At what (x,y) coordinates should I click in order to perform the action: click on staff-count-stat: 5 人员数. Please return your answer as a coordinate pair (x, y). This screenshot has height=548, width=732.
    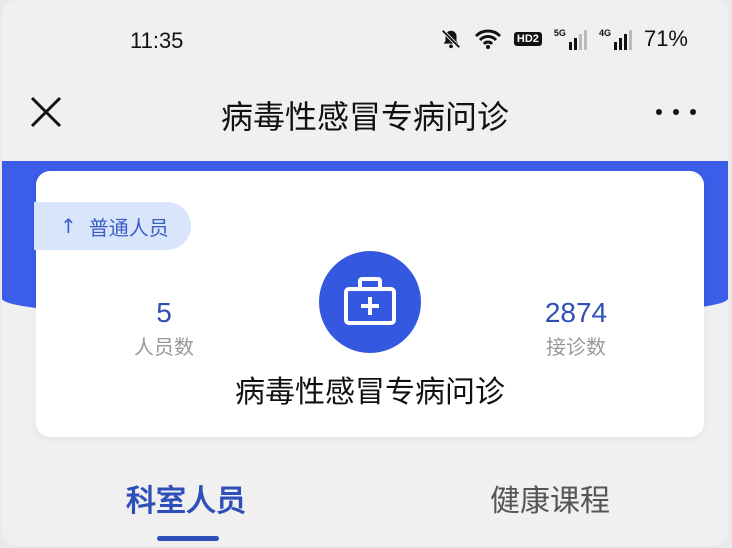
    Looking at the image, I should click on (164, 328).